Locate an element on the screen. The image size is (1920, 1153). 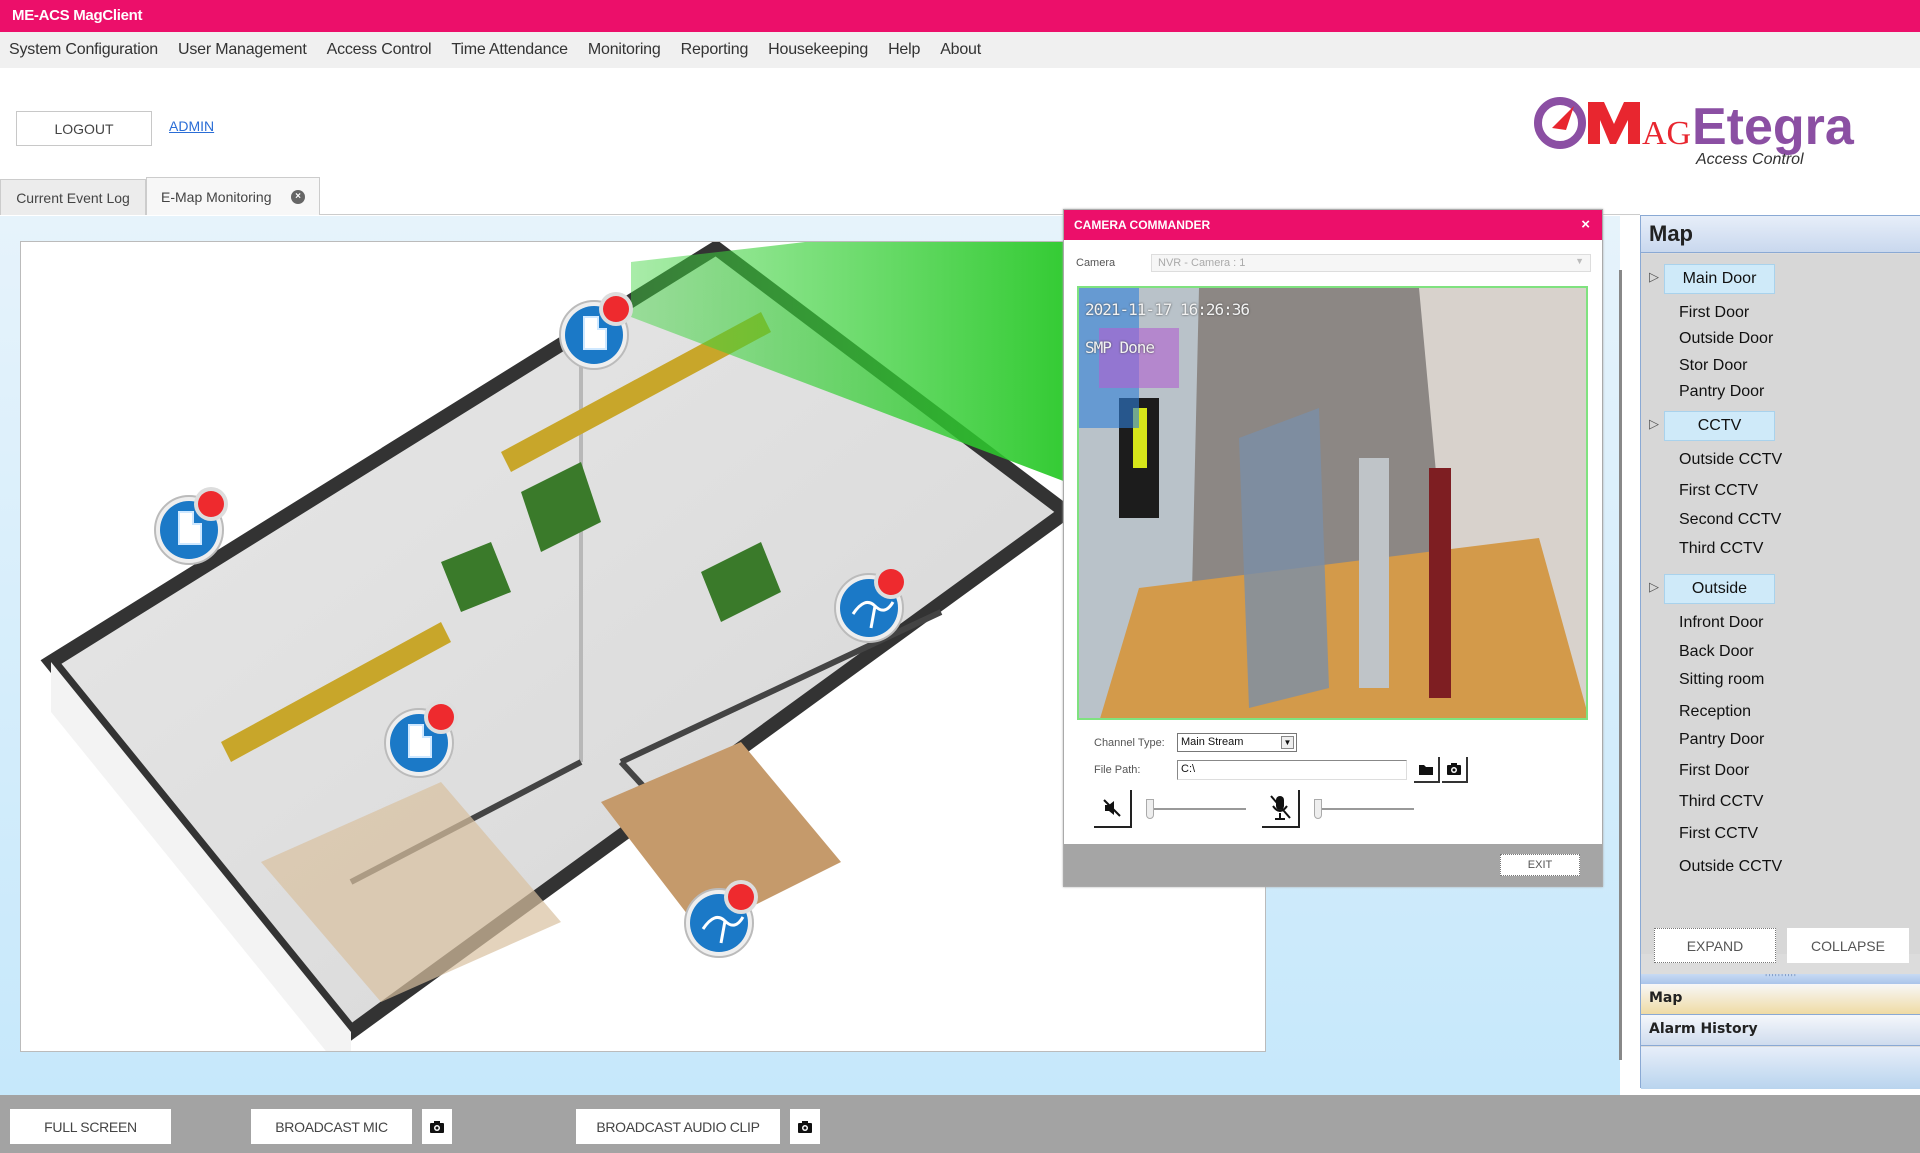
dialog-title-bar: CAMERA COMMANDER × is located at coordinates (1333, 225).